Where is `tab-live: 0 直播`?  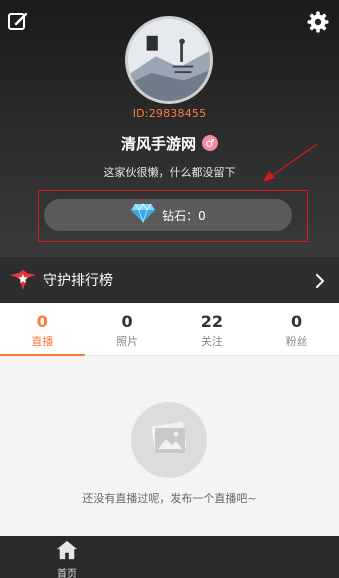
tab-live: 0 直播 is located at coordinates (42, 329).